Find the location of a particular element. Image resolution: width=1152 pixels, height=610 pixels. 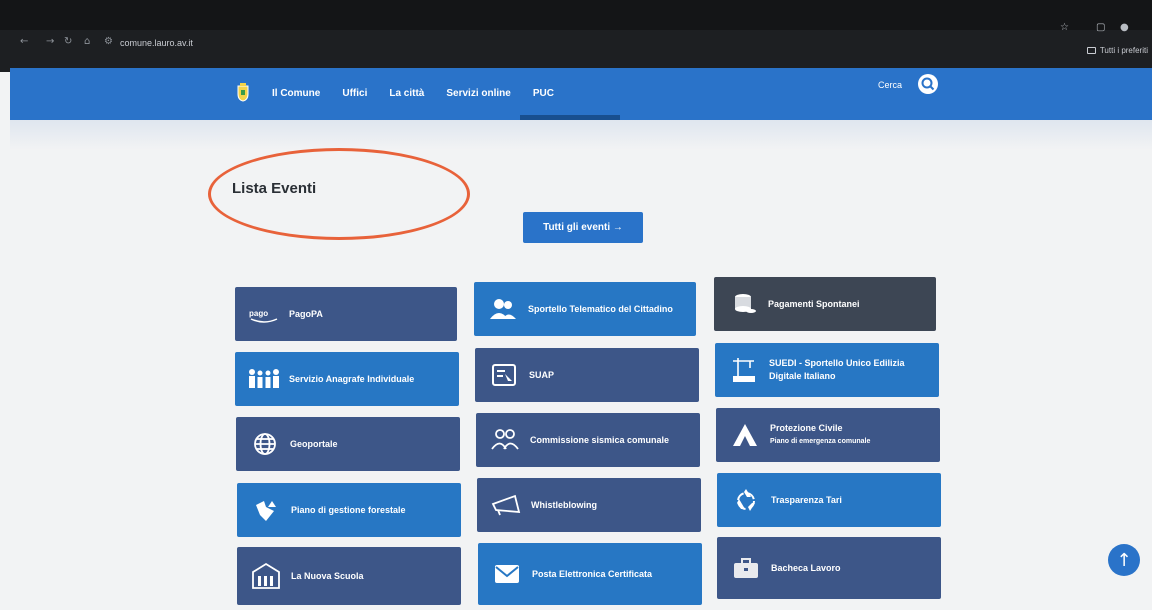

tile-posta-elettronica-certificata: Posta Elettronica Certificata is located at coordinates (590, 574).